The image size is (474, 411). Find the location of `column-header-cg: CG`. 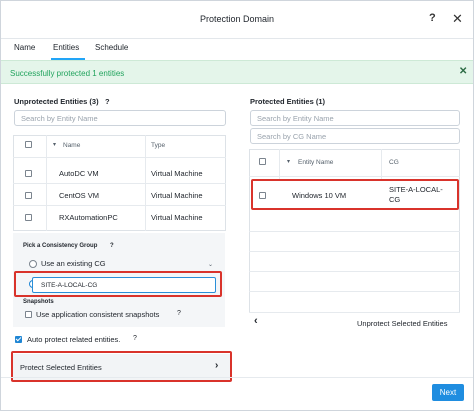

column-header-cg: CG is located at coordinates (394, 162).